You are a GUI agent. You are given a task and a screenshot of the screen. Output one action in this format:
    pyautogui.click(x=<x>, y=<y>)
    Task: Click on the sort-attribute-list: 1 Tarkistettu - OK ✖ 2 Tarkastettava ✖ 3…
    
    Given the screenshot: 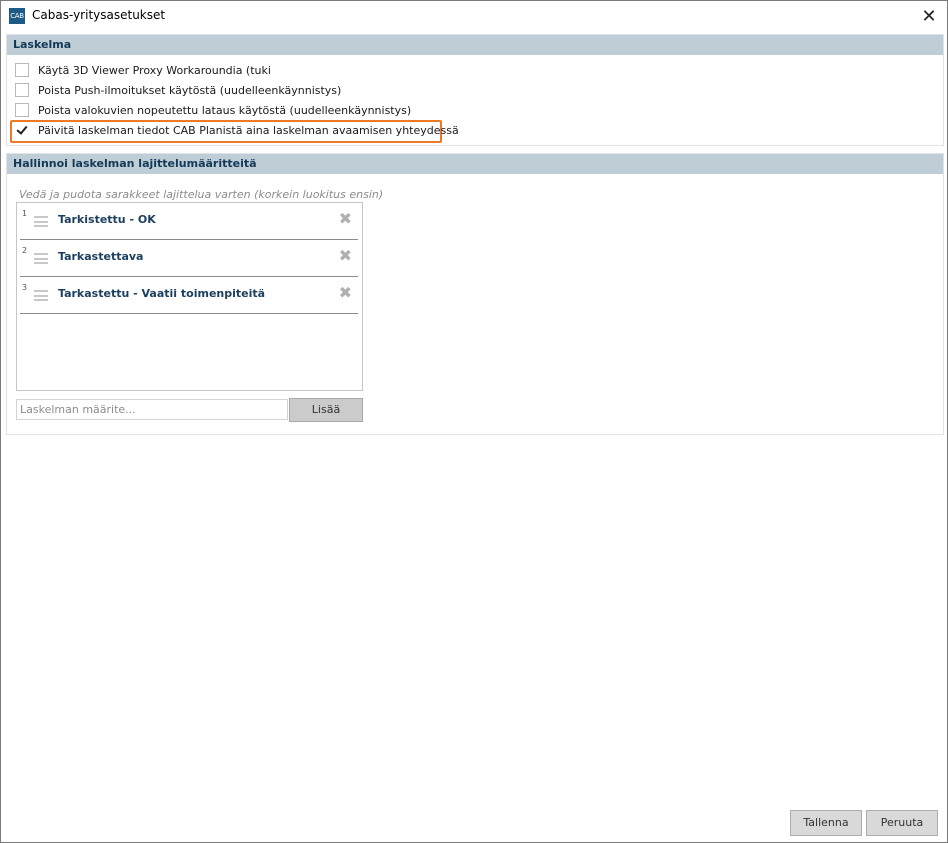 What is the action you would take?
    pyautogui.click(x=189, y=296)
    